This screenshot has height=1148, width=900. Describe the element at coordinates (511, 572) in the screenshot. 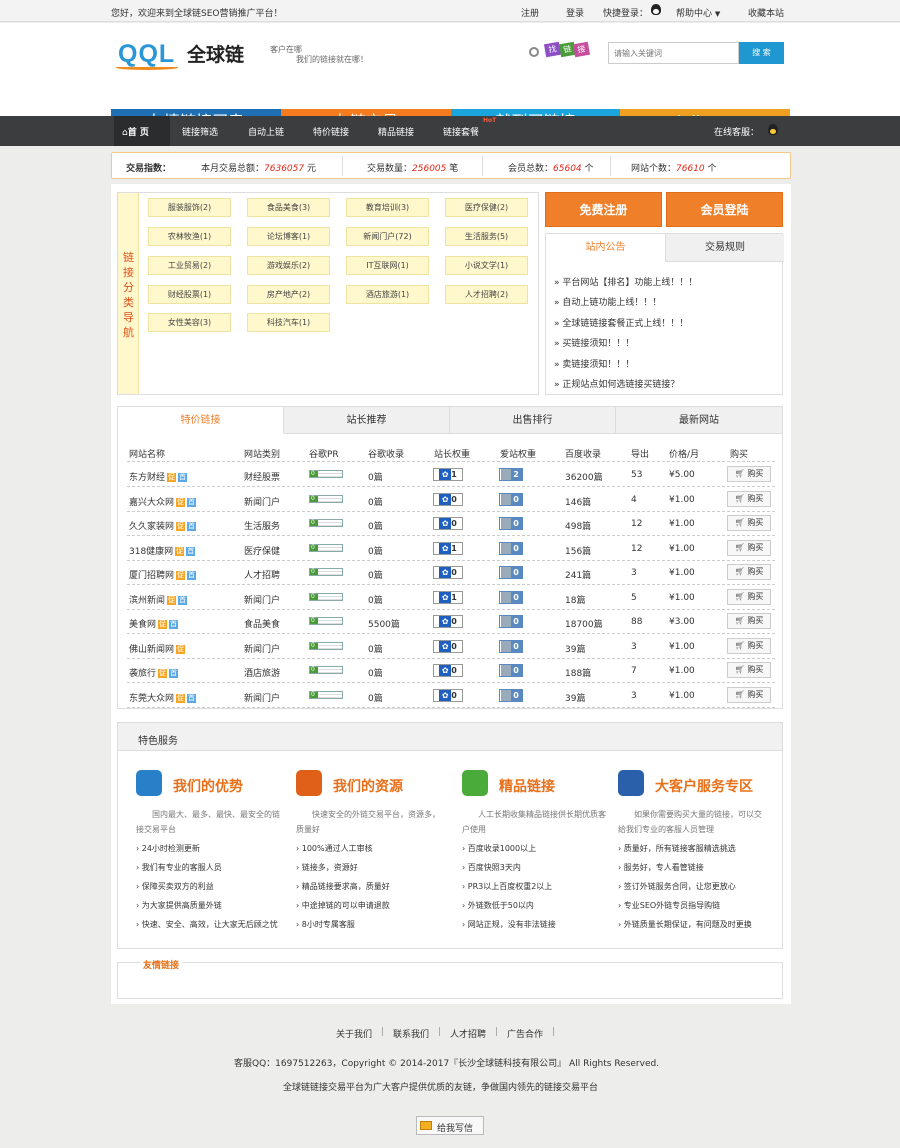

I see `az-weight: 0` at that location.